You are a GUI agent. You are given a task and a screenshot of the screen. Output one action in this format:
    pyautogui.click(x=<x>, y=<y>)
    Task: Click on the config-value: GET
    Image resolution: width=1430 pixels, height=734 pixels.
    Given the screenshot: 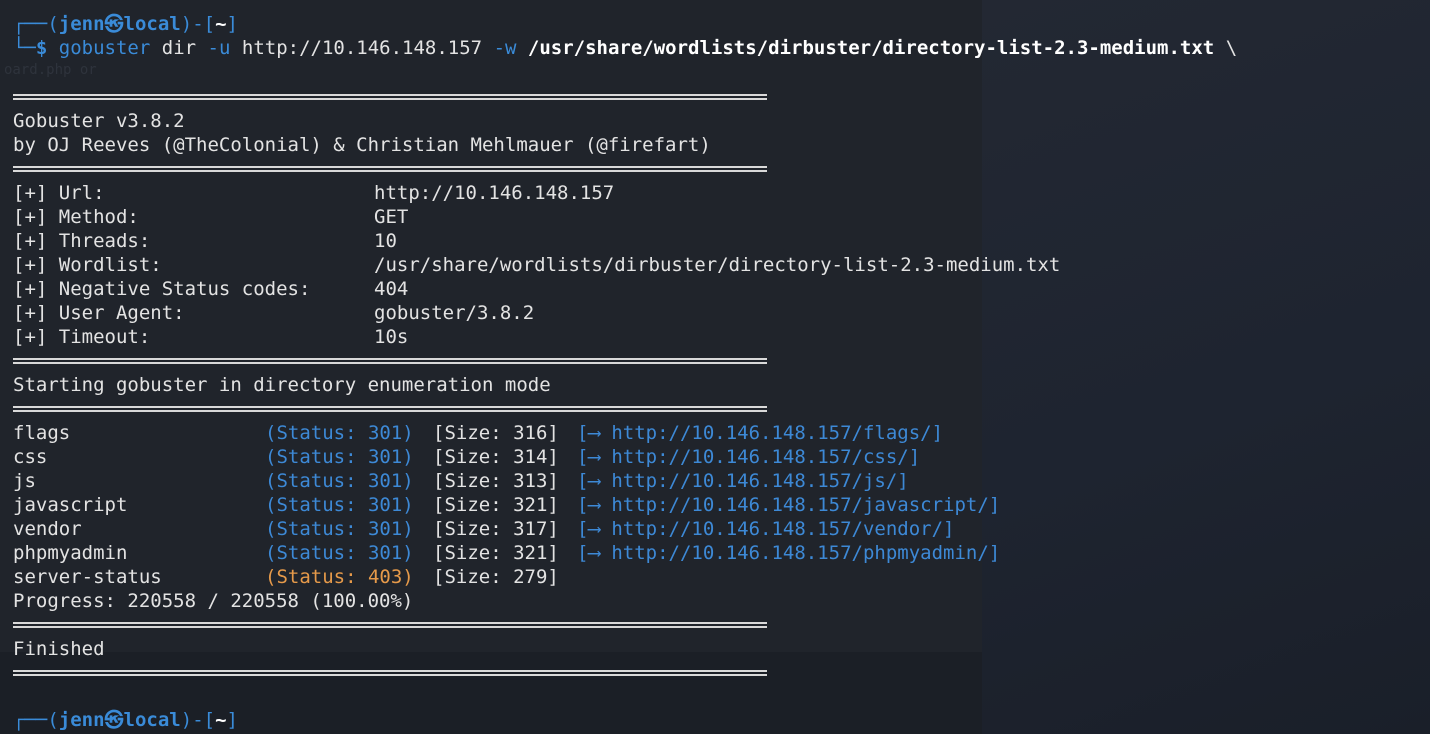 What is the action you would take?
    pyautogui.click(x=391, y=217)
    